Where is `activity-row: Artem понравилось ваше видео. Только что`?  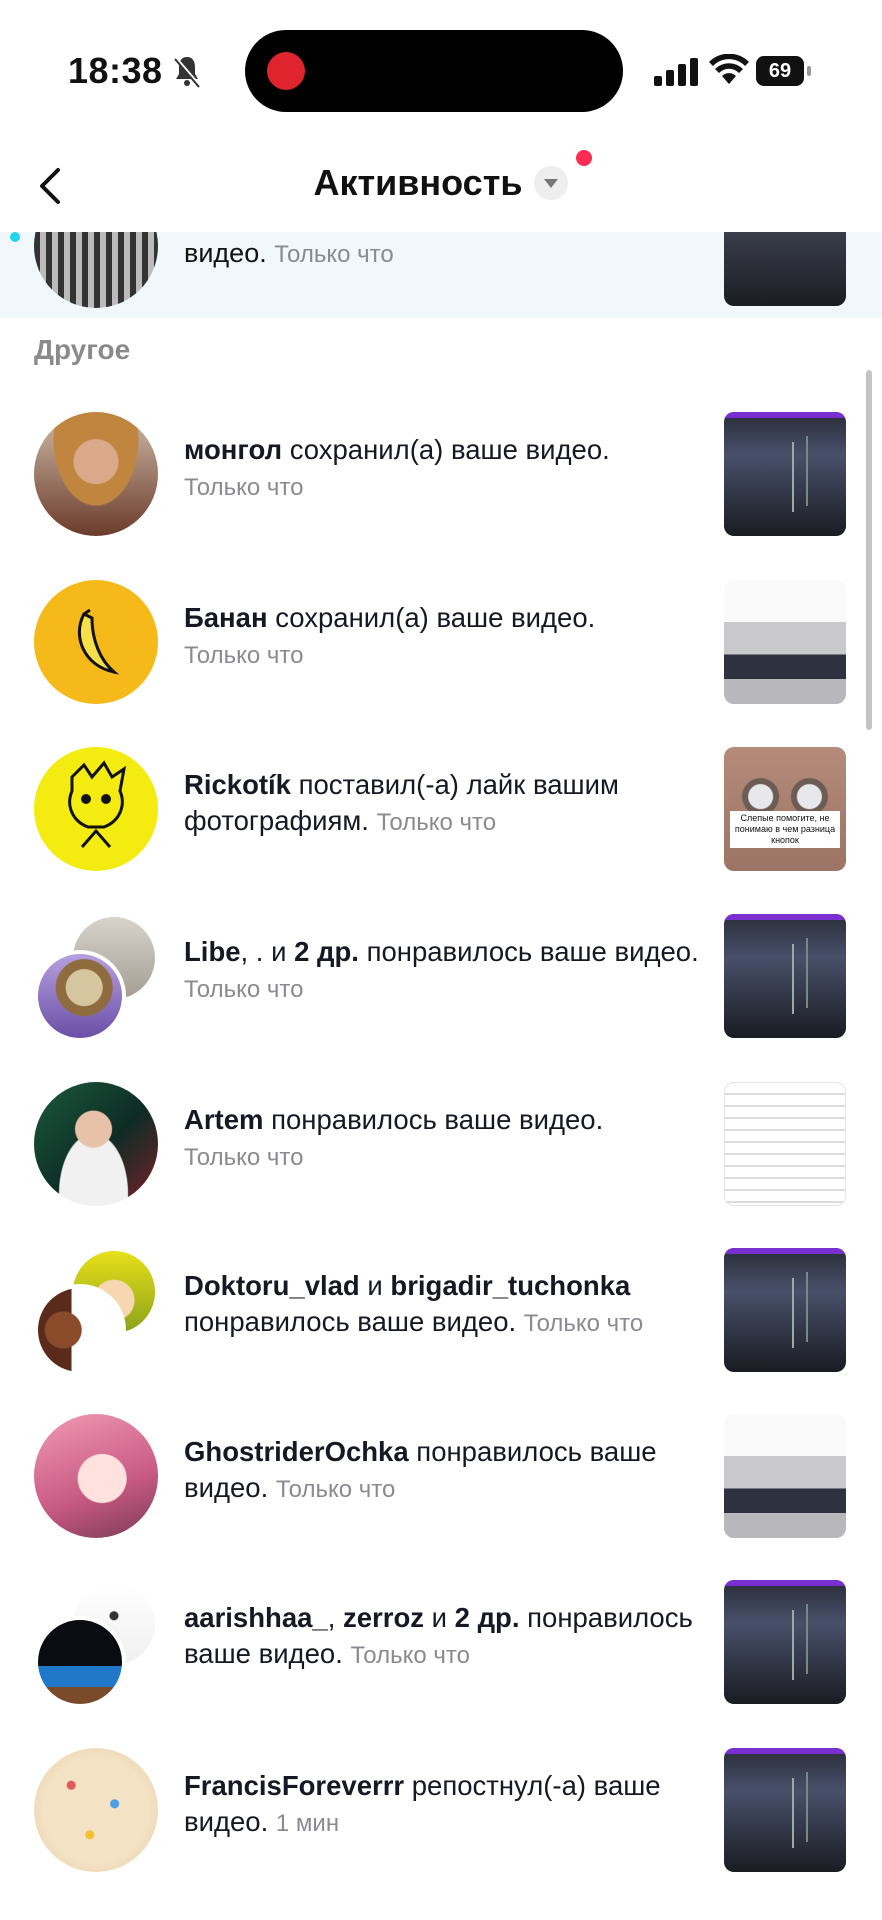
activity-row: Artem понравилось ваше видео. Только что is located at coordinates (435, 1157).